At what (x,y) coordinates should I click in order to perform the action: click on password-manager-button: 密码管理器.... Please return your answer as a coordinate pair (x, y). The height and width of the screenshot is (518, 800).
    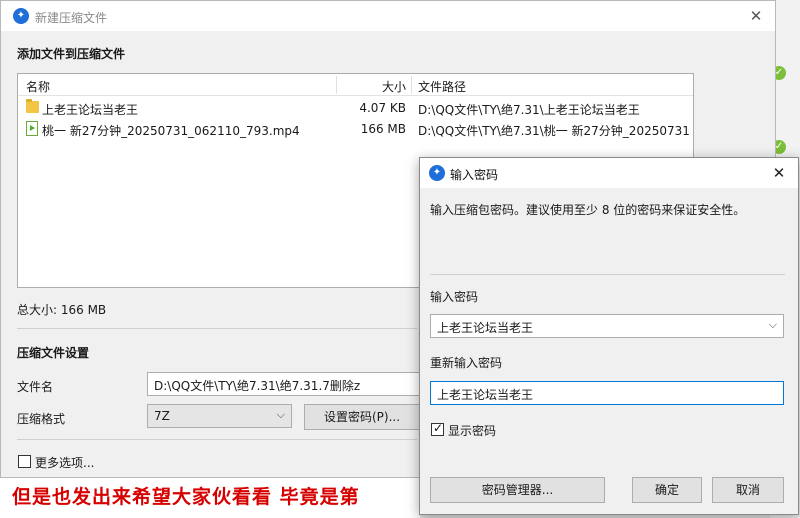
    Looking at the image, I should click on (517, 490).